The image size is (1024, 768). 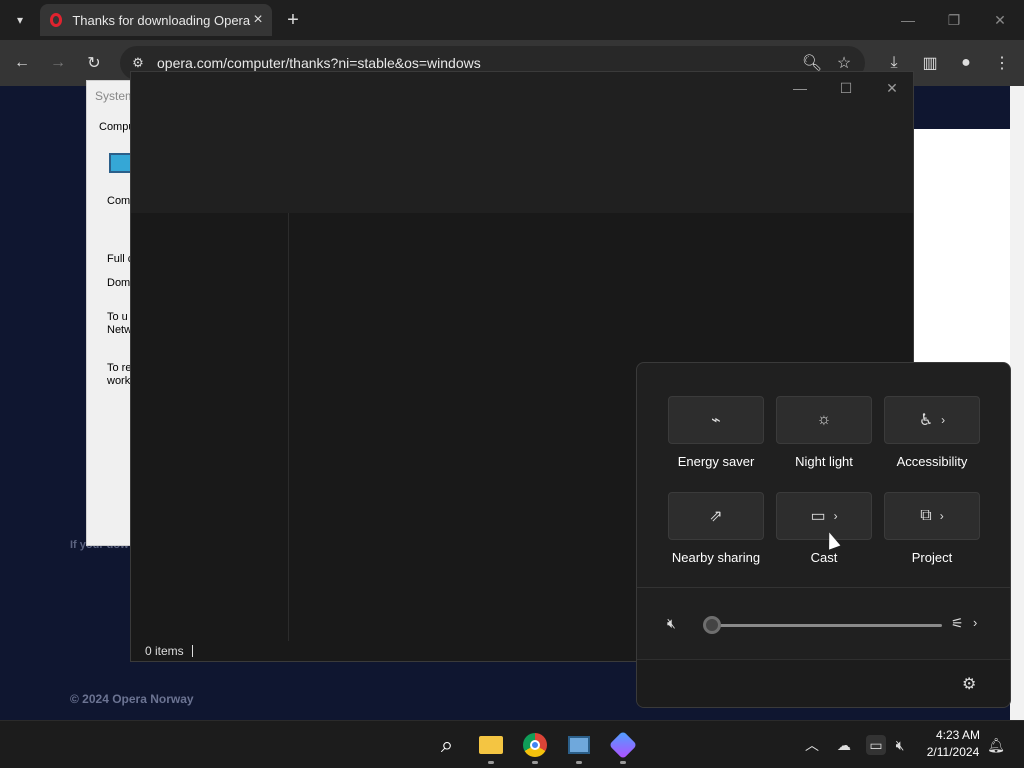 What do you see at coordinates (826, 625) in the screenshot?
I see `volume-slider-track` at bounding box center [826, 625].